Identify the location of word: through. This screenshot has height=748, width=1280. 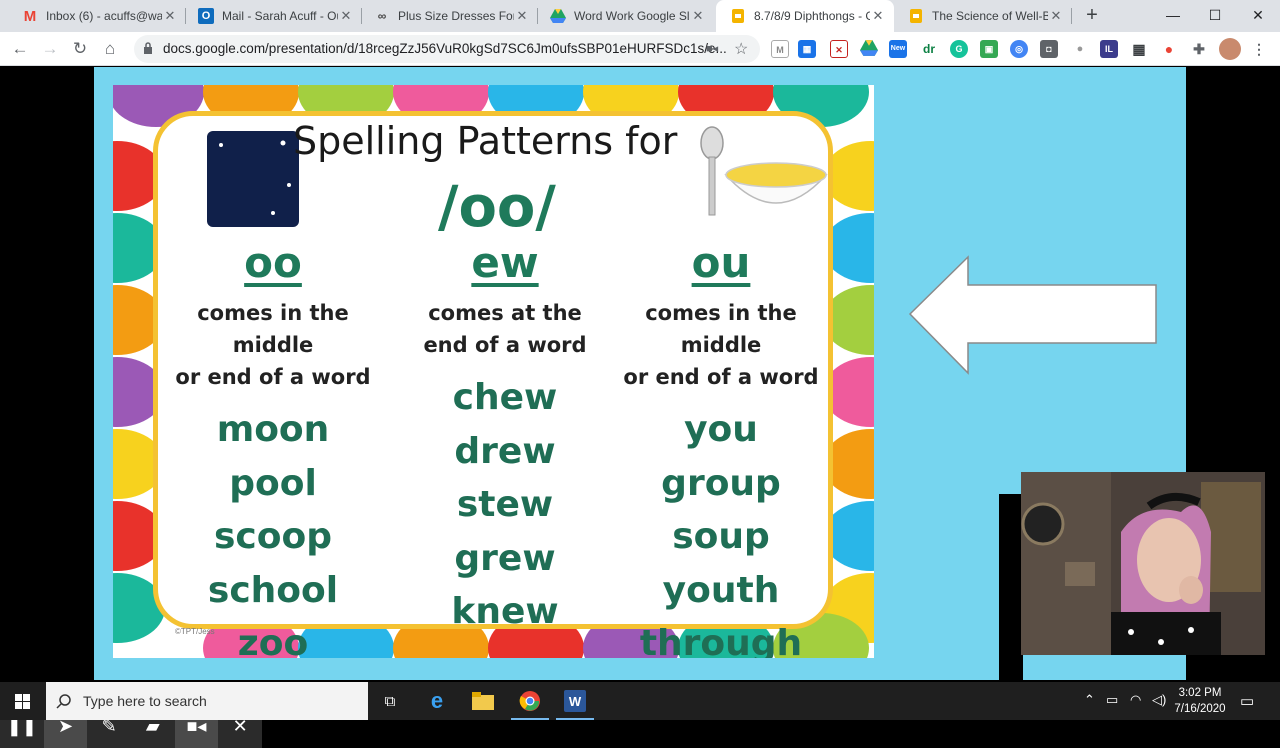
(721, 640).